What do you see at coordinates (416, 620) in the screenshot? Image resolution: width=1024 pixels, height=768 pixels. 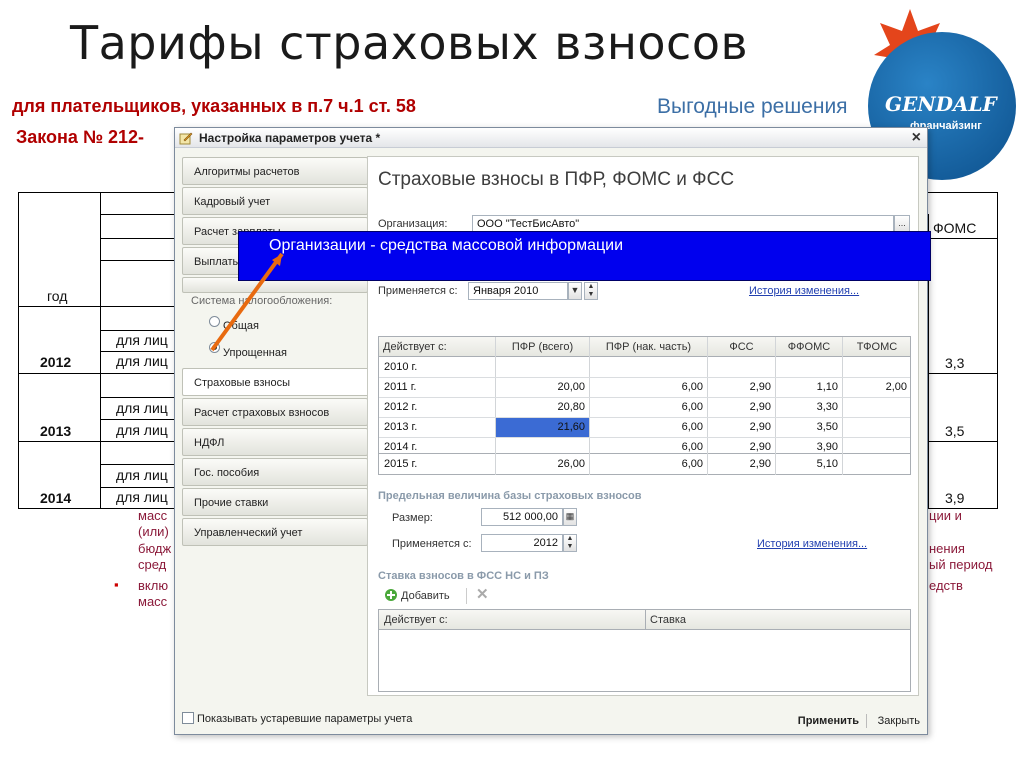 I see `fss-col-from: Действует с:` at bounding box center [416, 620].